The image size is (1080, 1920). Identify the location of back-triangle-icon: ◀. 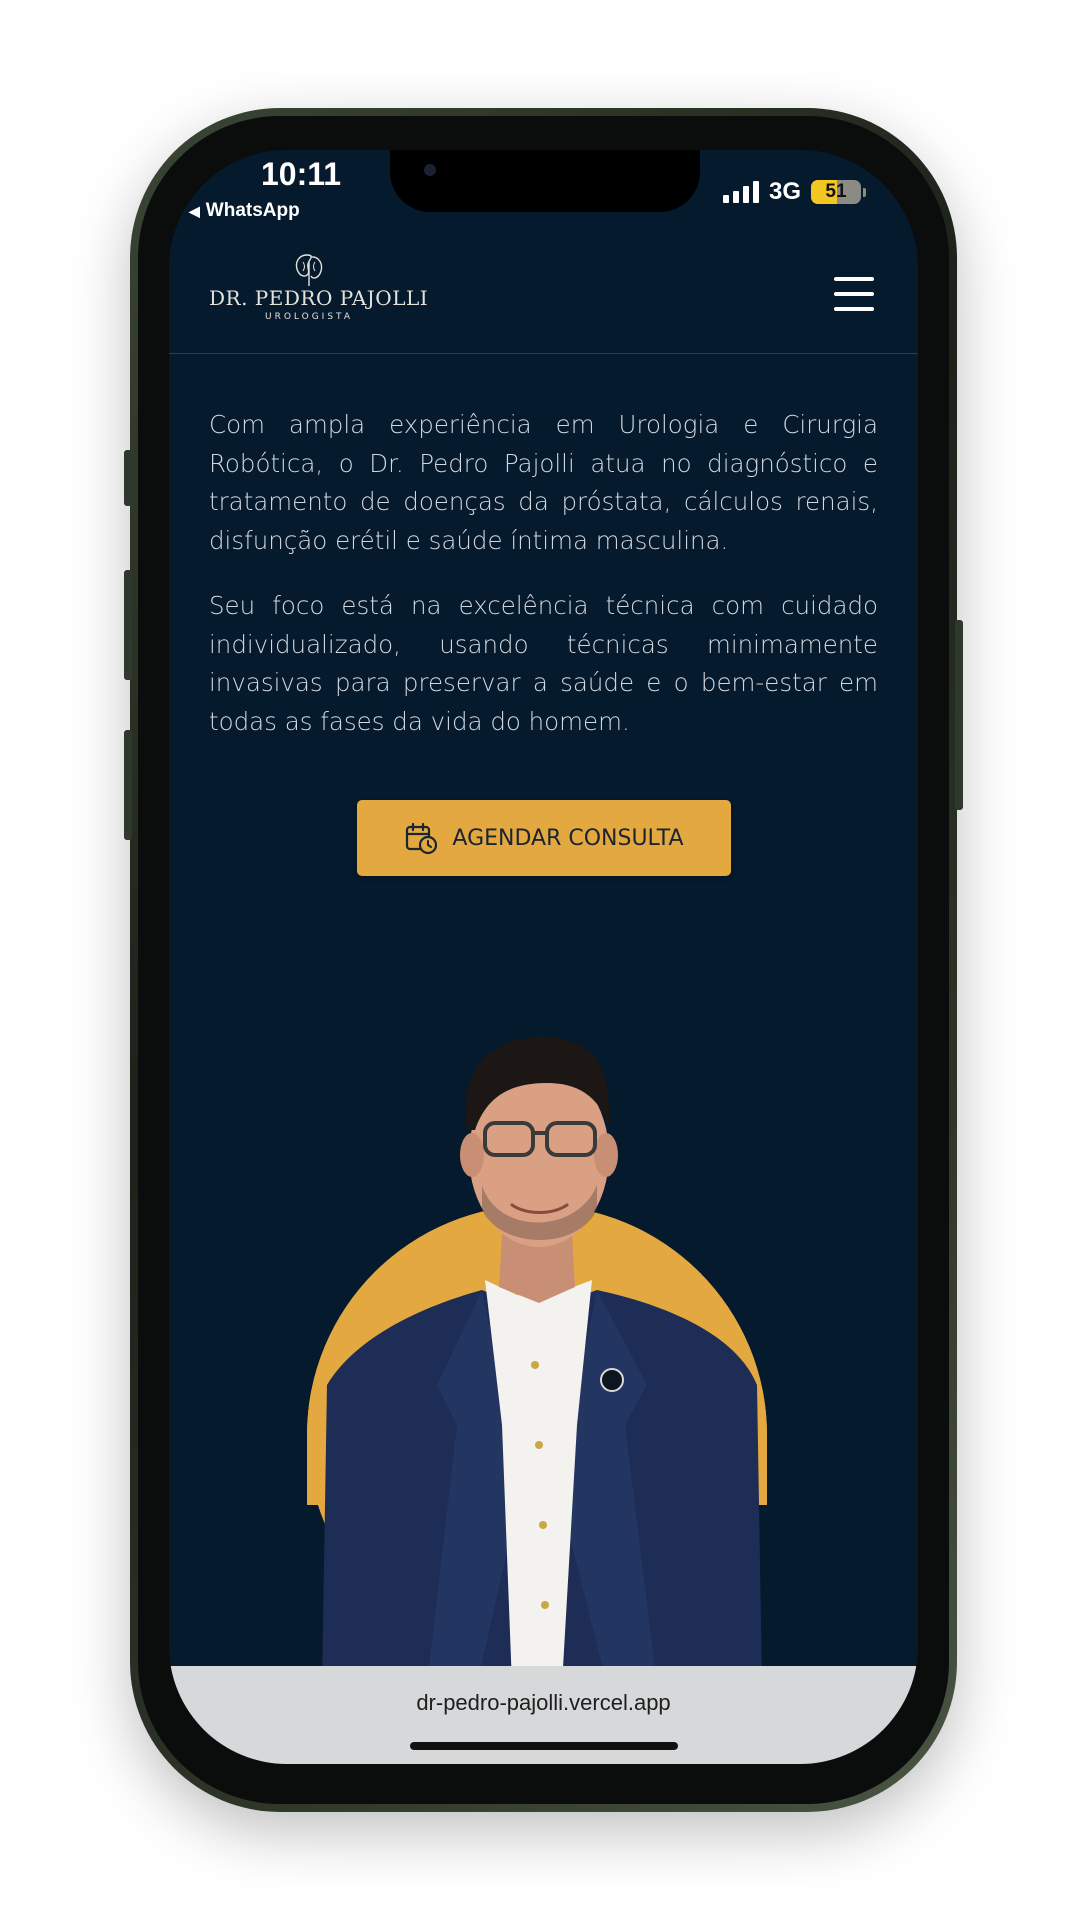
(194, 210).